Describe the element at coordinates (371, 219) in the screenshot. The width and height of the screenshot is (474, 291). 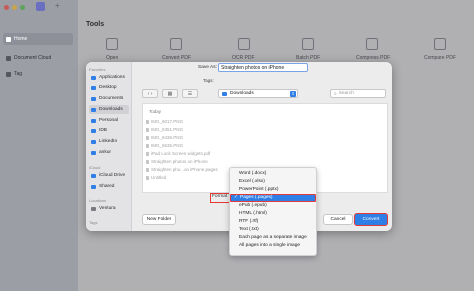
I see `convert-button: Convert` at that location.